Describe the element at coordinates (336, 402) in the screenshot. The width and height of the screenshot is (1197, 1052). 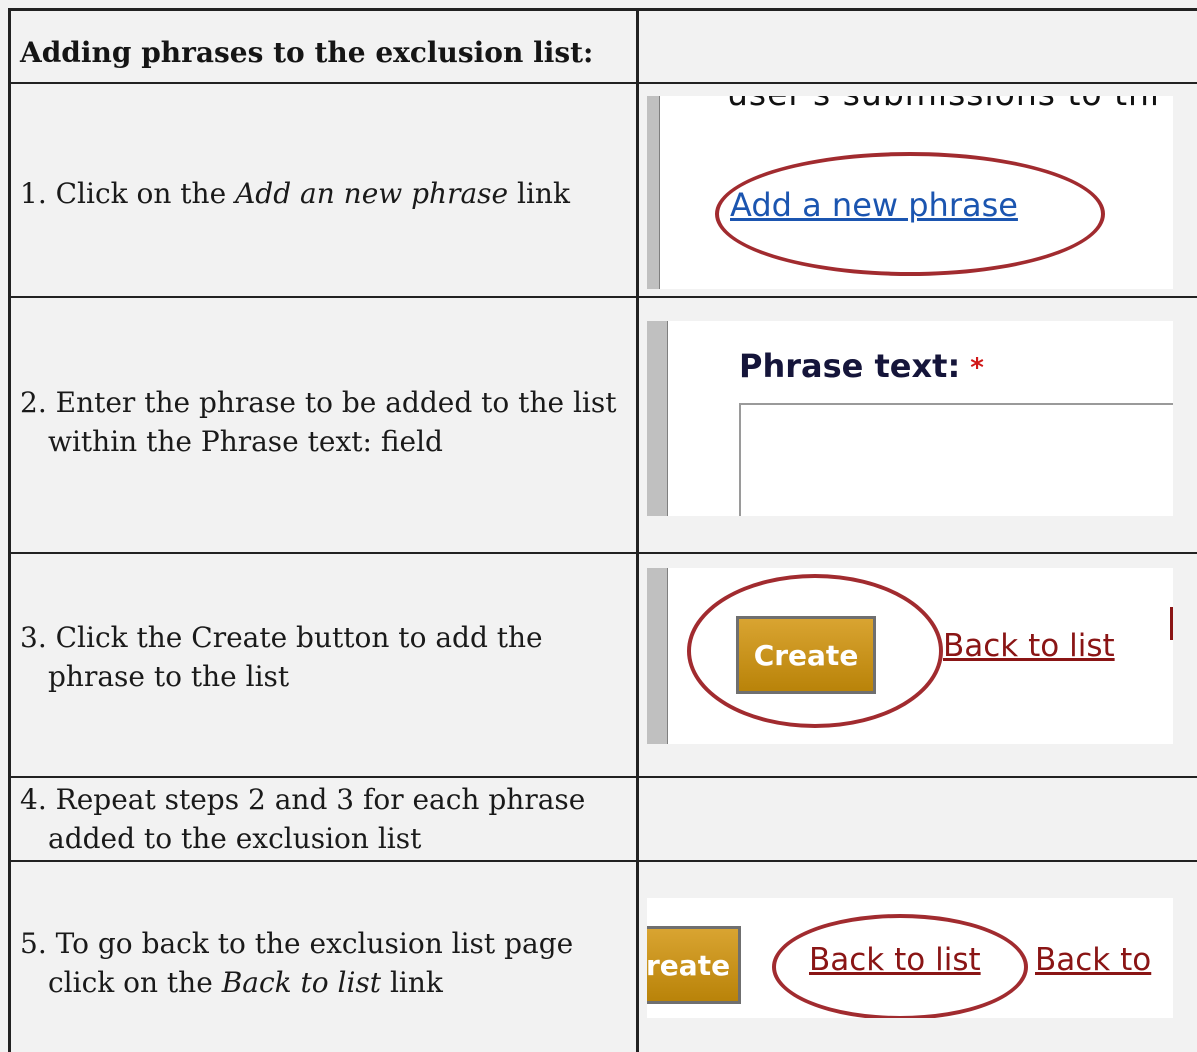
I see `step-text: Enter the phrase to be added to the list` at that location.